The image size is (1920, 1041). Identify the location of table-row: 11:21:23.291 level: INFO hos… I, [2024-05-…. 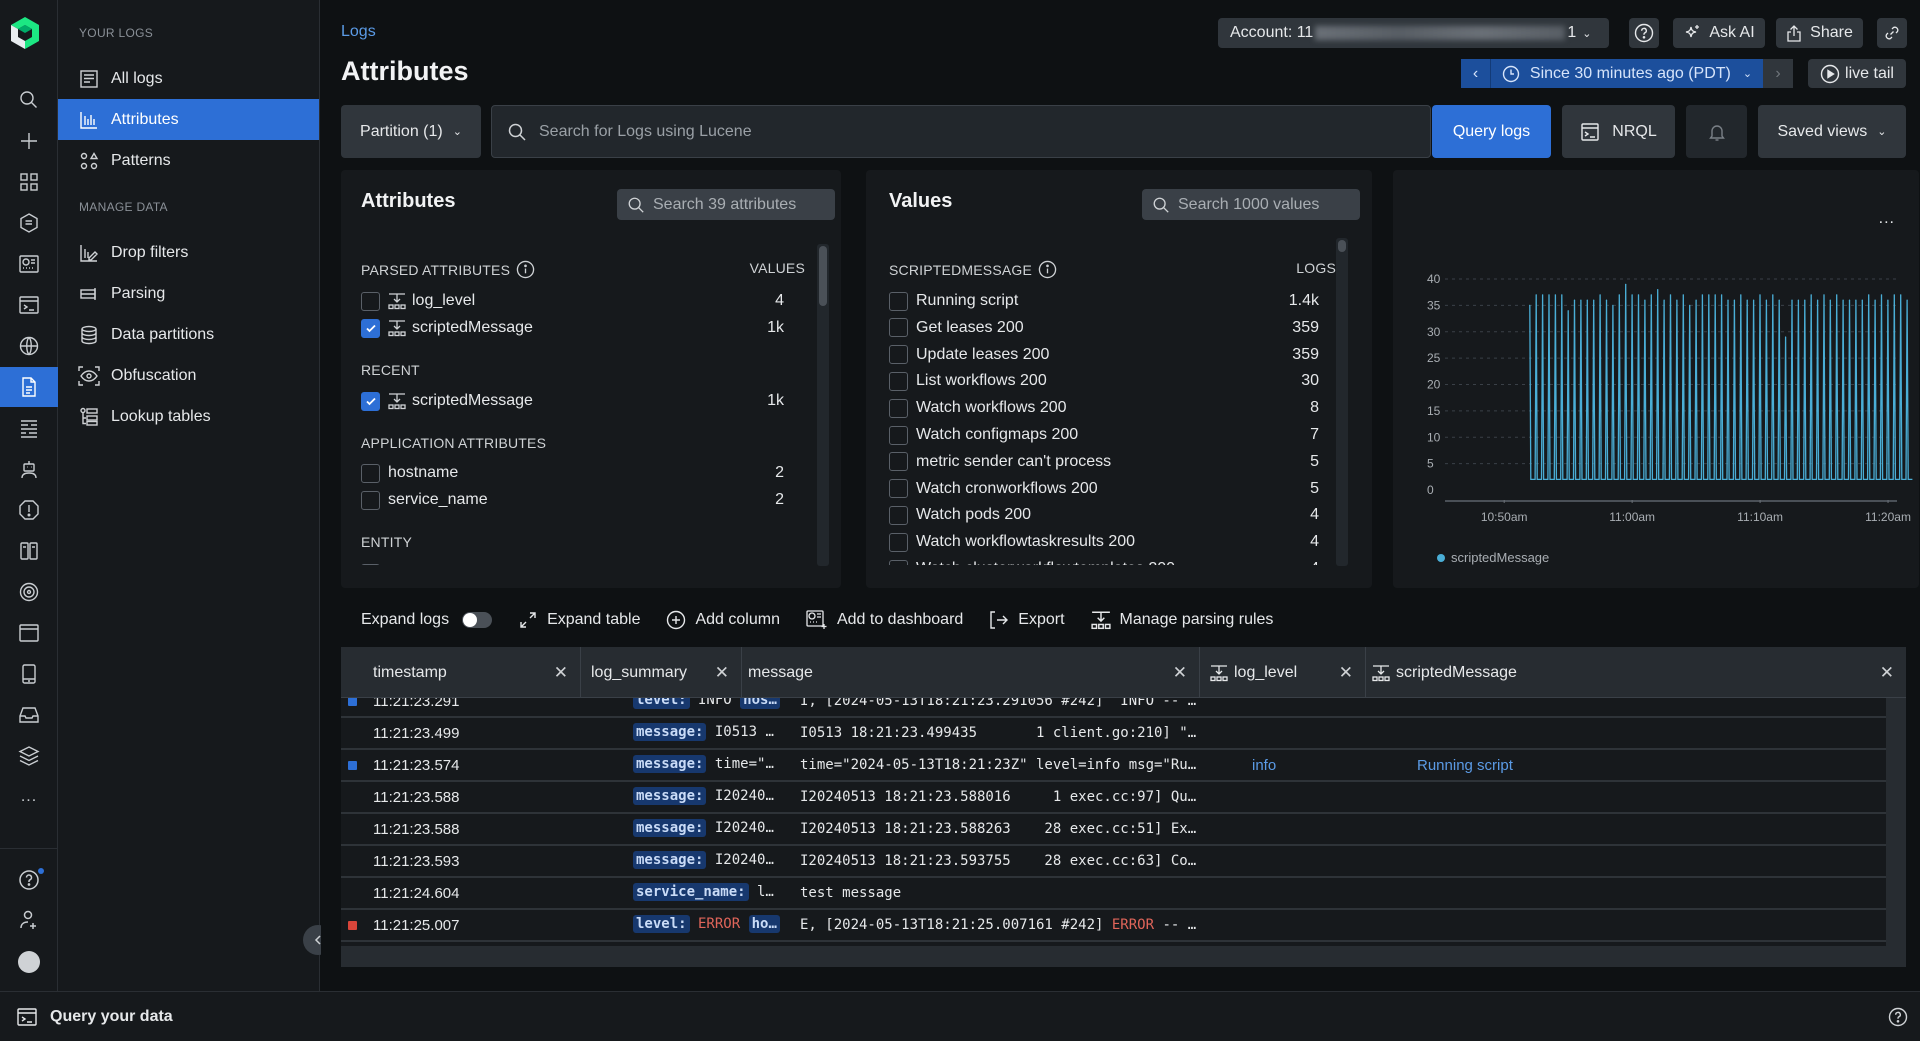
(1113, 708).